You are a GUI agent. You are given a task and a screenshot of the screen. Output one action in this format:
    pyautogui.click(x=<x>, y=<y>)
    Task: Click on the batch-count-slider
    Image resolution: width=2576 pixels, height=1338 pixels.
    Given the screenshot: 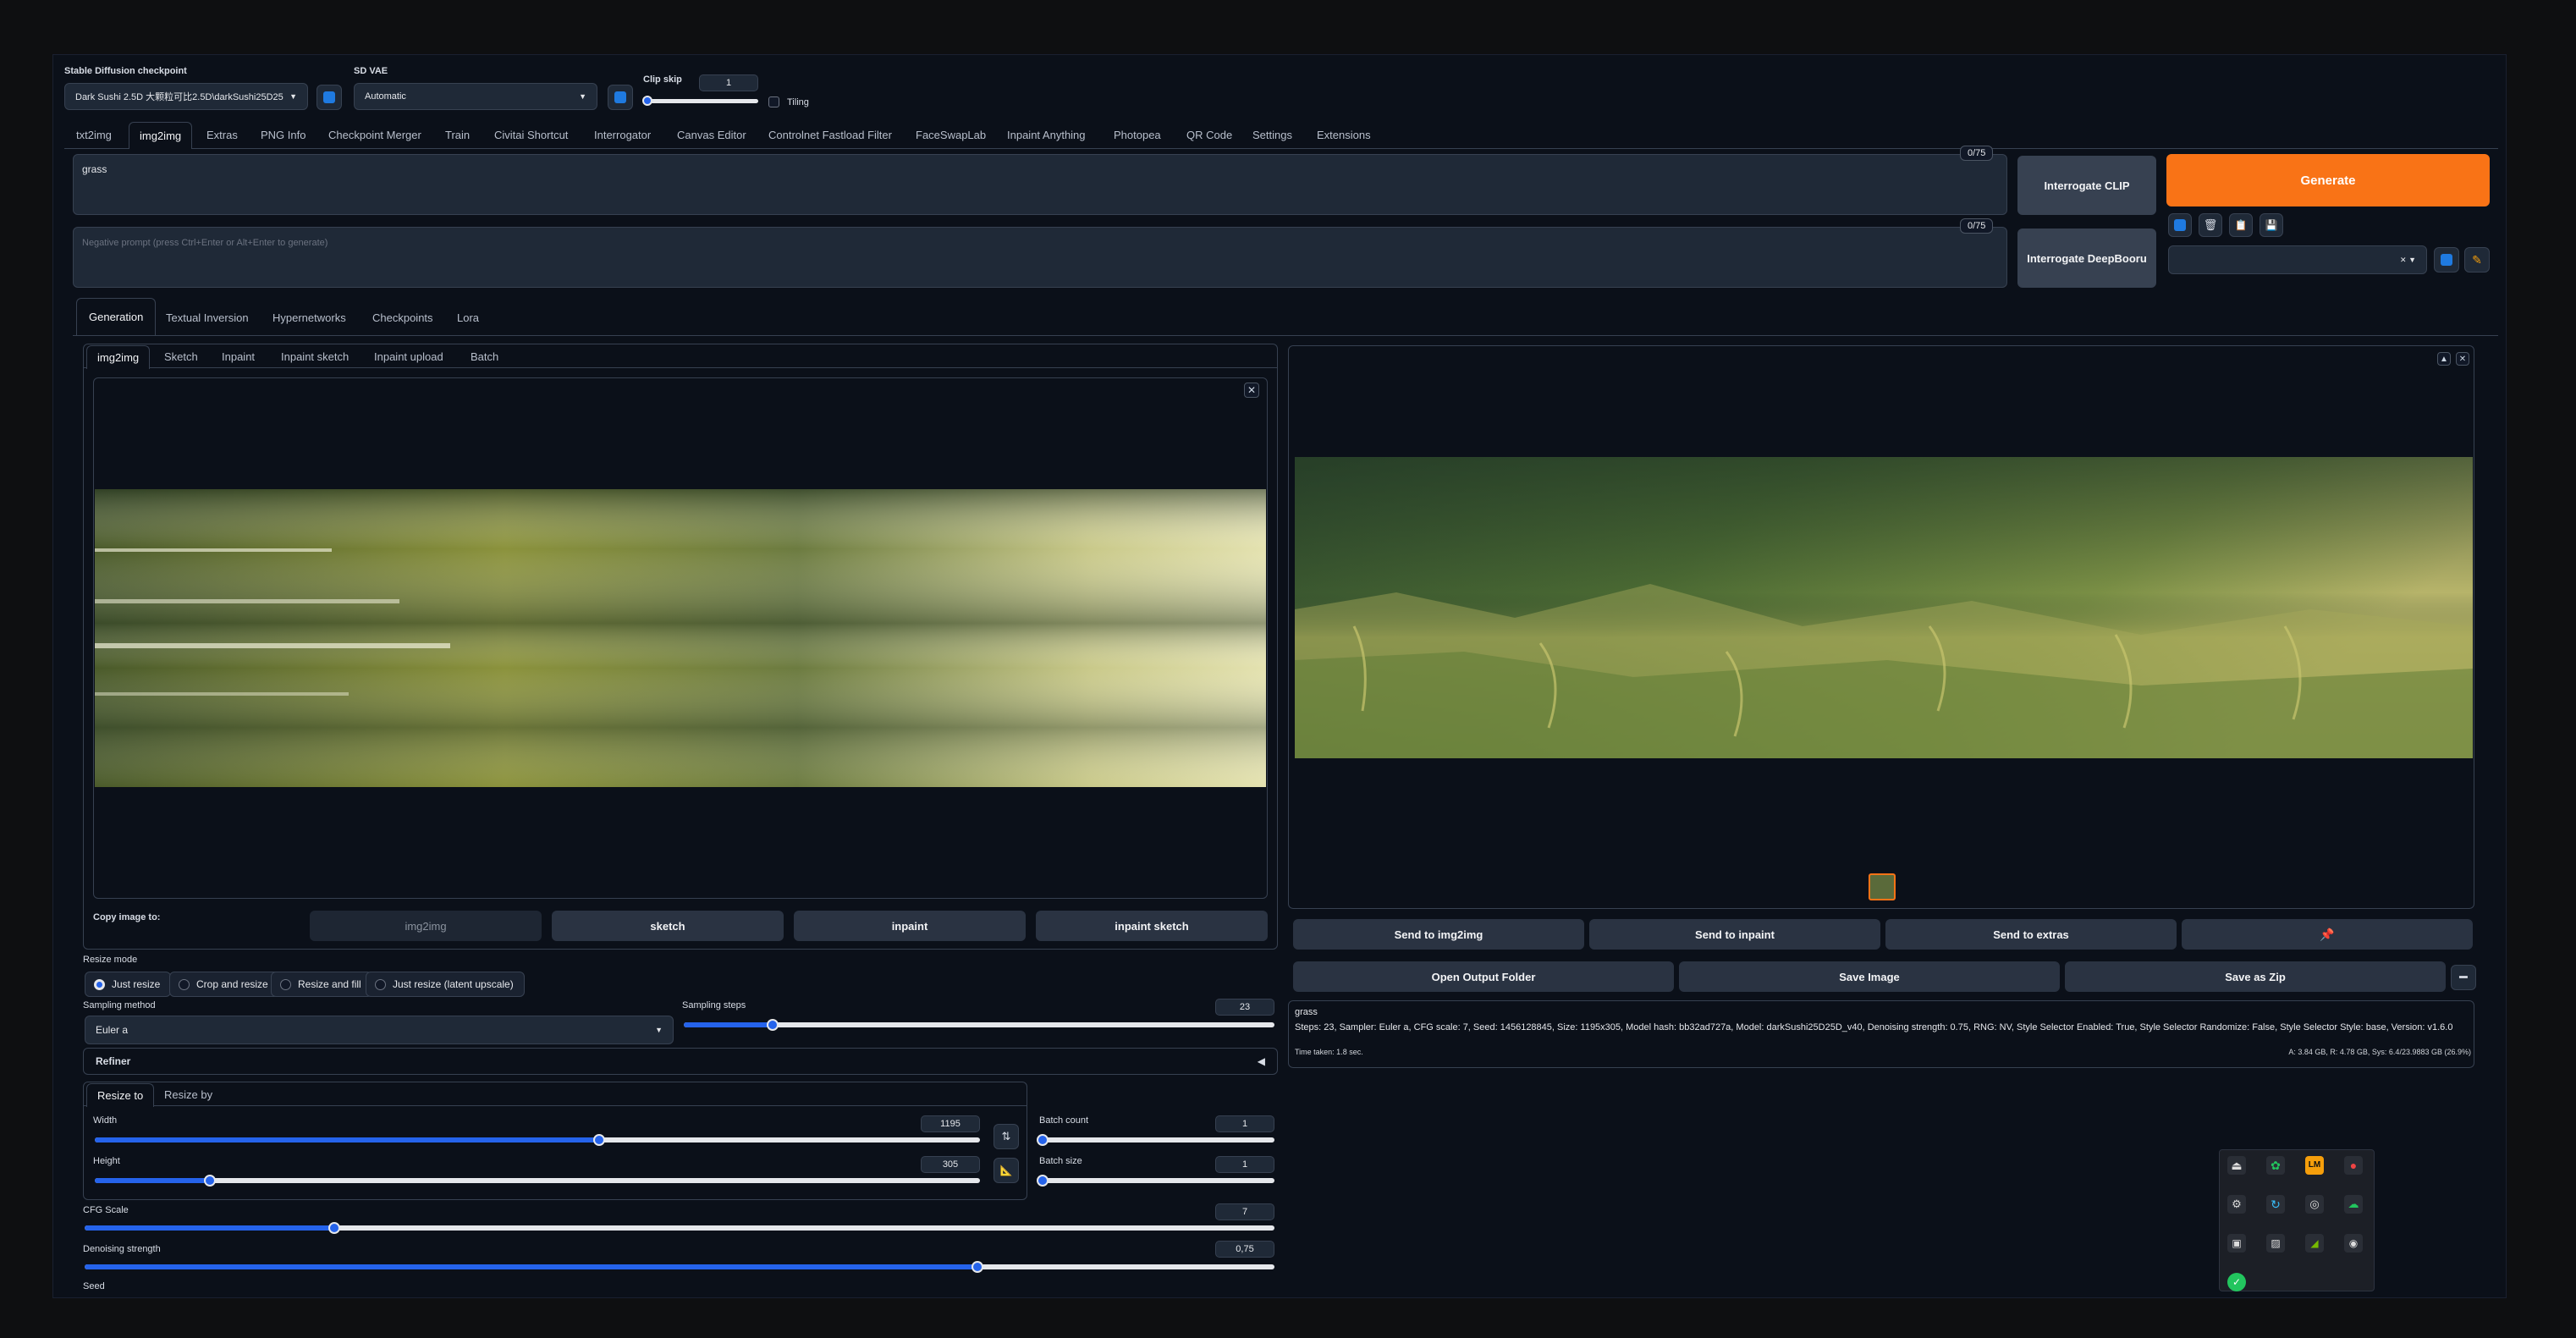 What is the action you would take?
    pyautogui.click(x=1155, y=1140)
    